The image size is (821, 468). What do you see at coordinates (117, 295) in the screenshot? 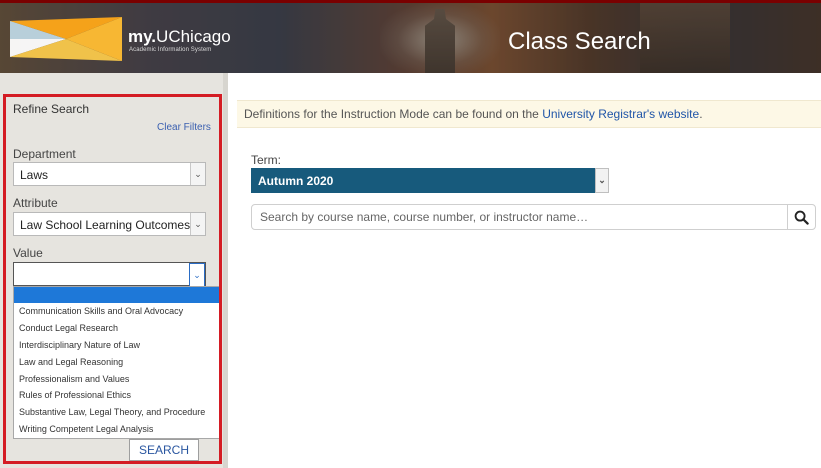
I see `dropdown-option` at bounding box center [117, 295].